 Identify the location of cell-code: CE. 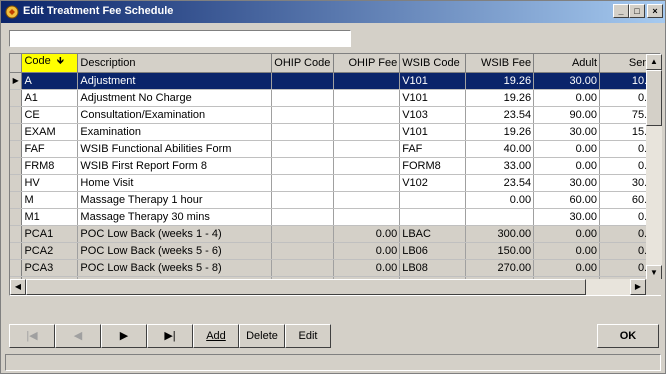
(50, 115).